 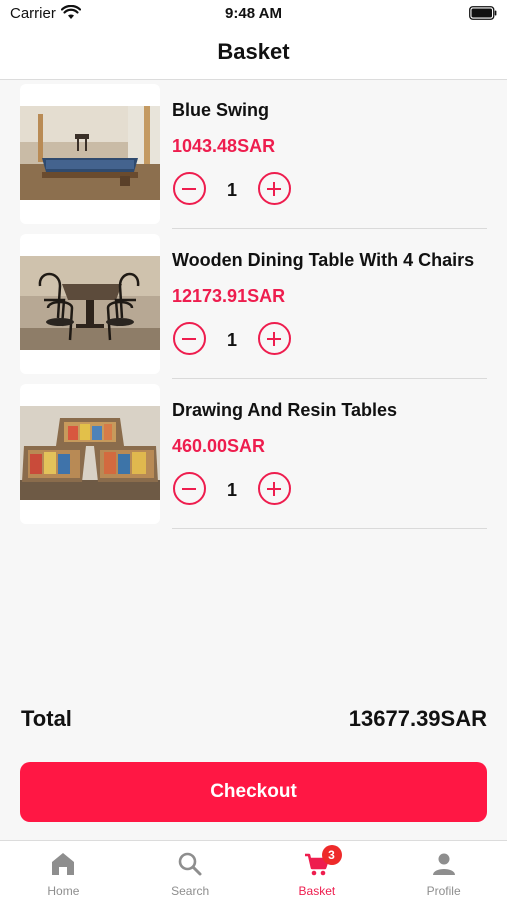 What do you see at coordinates (190, 891) in the screenshot?
I see `tab-label: Search` at bounding box center [190, 891].